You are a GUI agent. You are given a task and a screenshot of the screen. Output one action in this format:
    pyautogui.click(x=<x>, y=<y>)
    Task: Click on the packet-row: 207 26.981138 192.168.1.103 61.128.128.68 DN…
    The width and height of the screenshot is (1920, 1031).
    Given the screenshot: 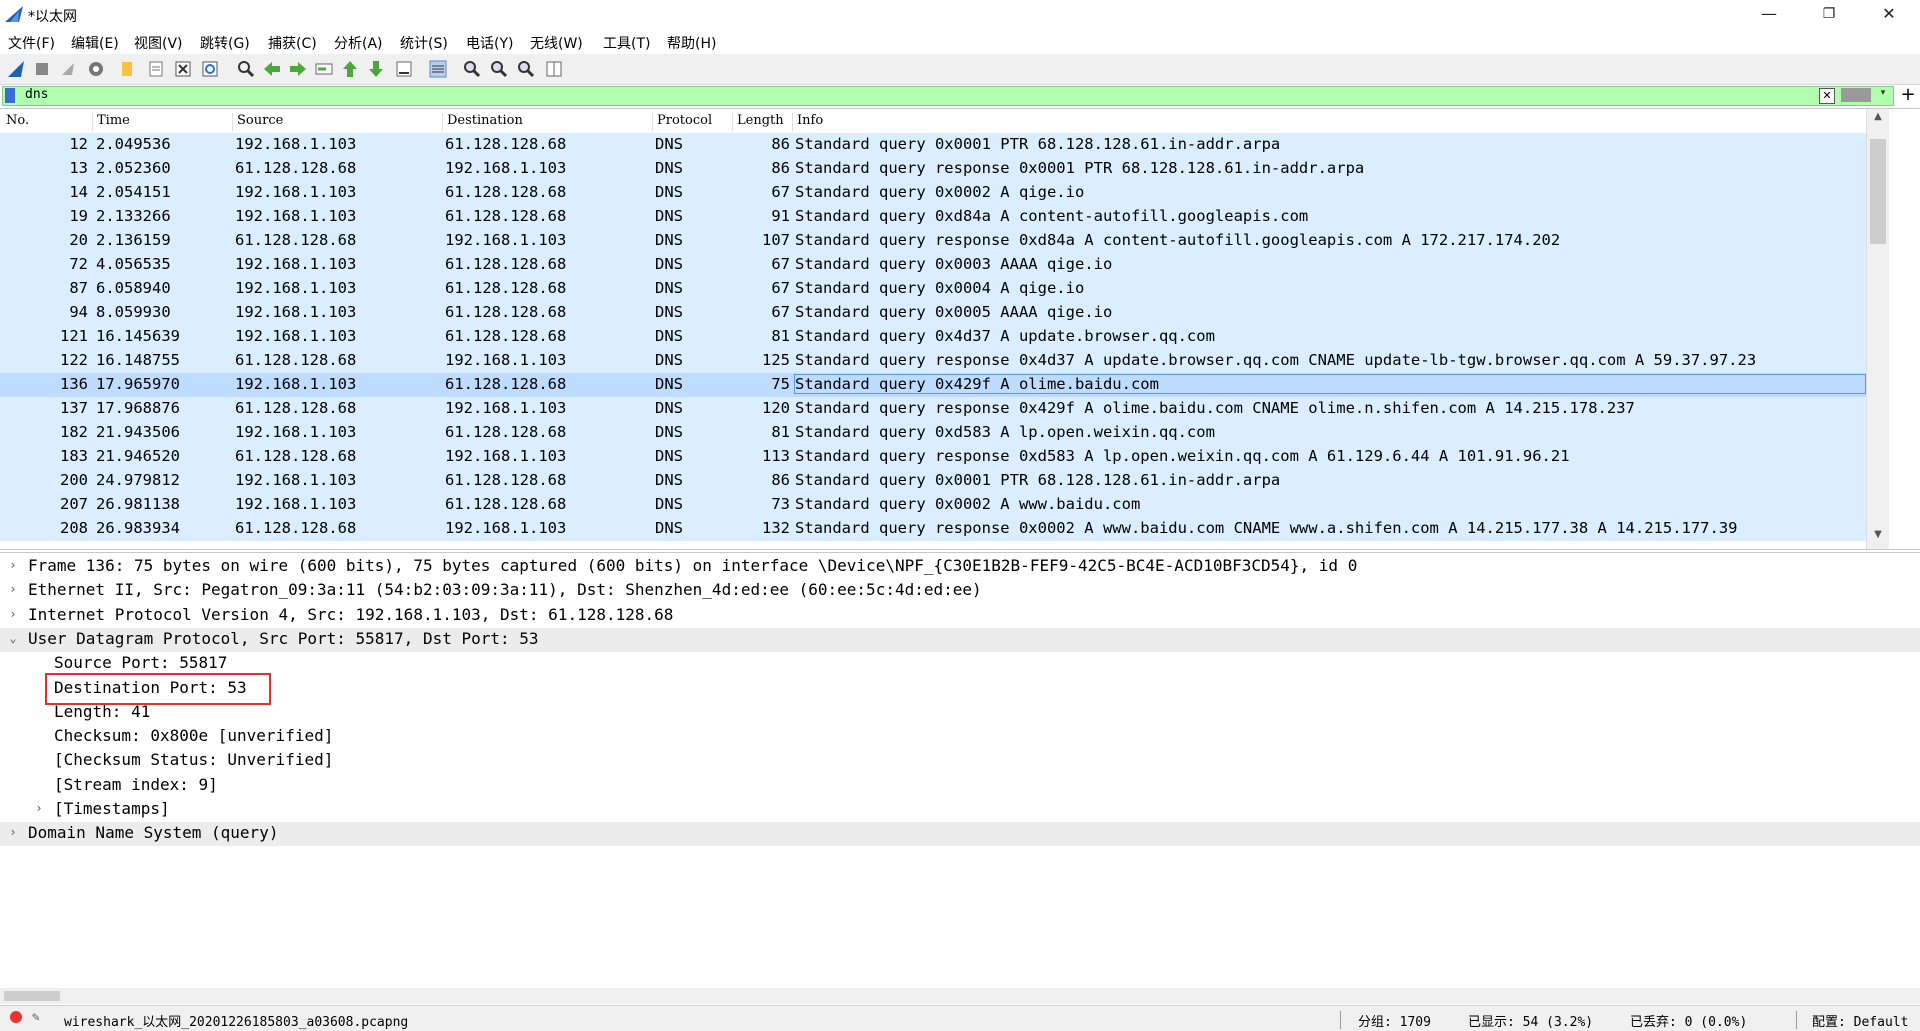 What is the action you would take?
    pyautogui.click(x=933, y=505)
    